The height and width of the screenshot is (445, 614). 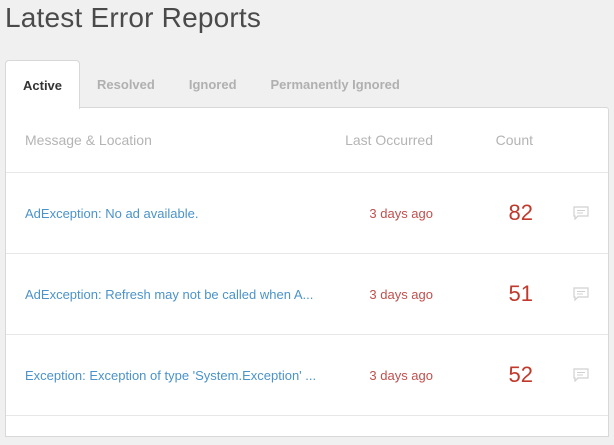 I want to click on error-count: 52, so click(x=520, y=374).